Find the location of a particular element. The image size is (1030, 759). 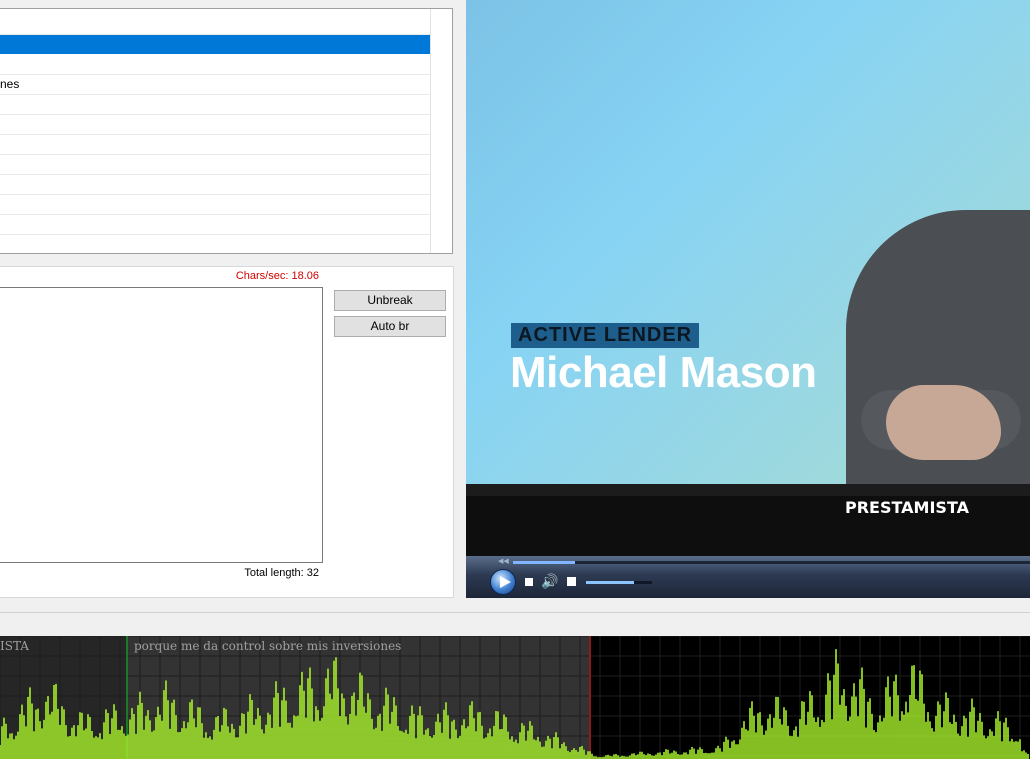

play-button is located at coordinates (503, 582).